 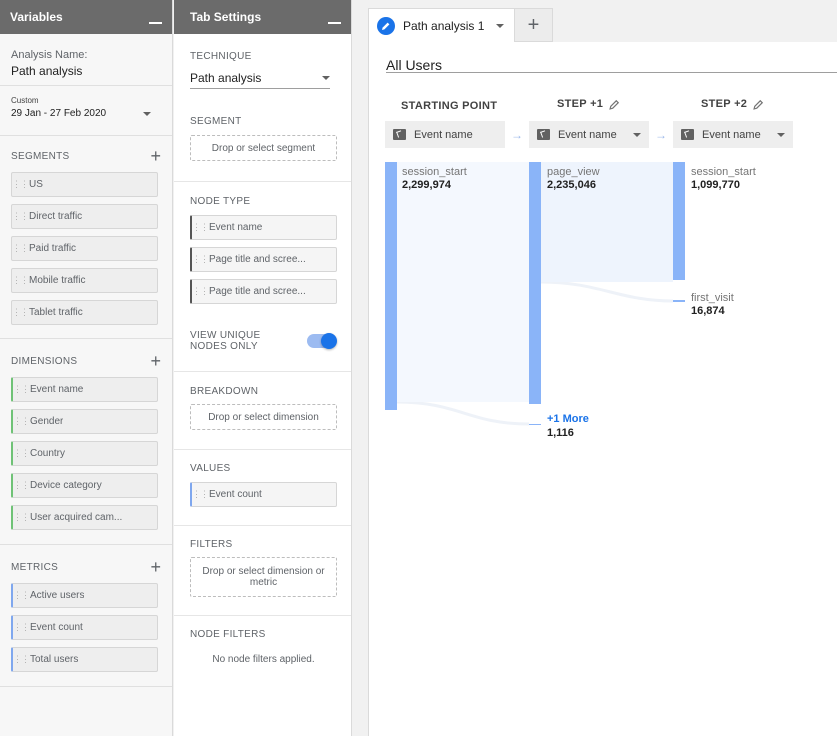 I want to click on node-filters-text: No node filters applied., so click(x=263, y=659).